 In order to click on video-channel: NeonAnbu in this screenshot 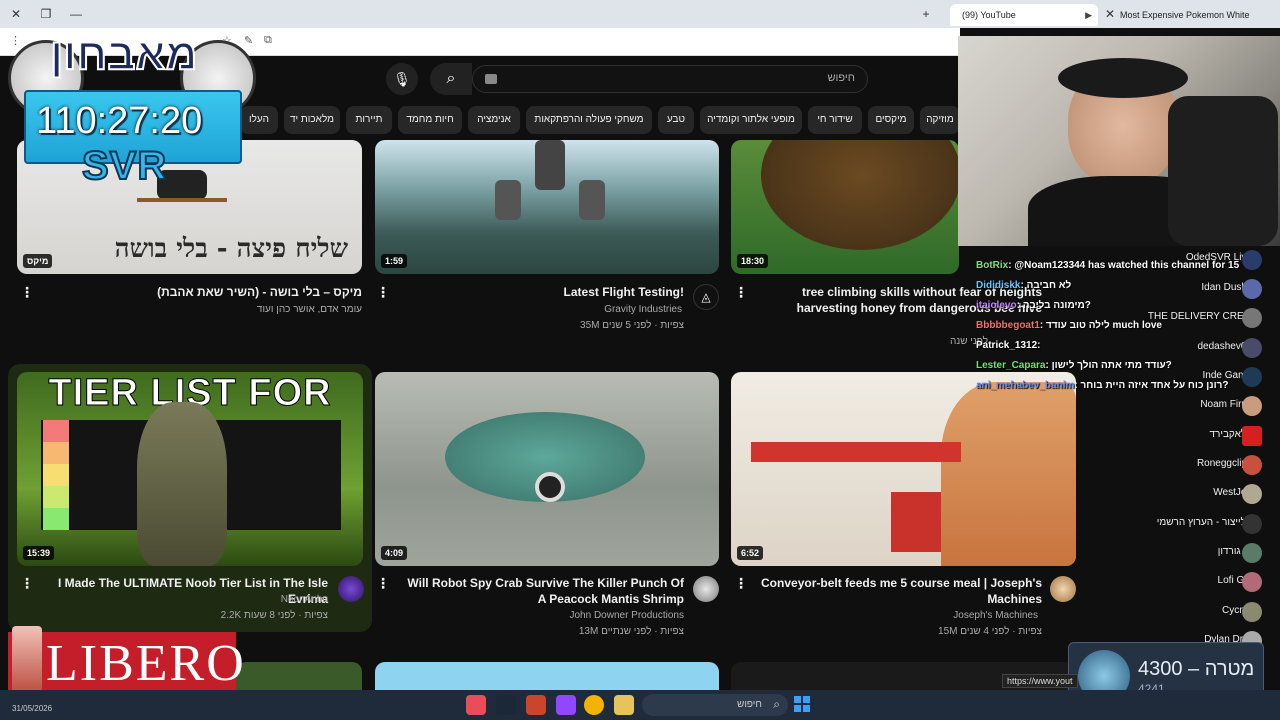, I will do `click(174, 599)`.